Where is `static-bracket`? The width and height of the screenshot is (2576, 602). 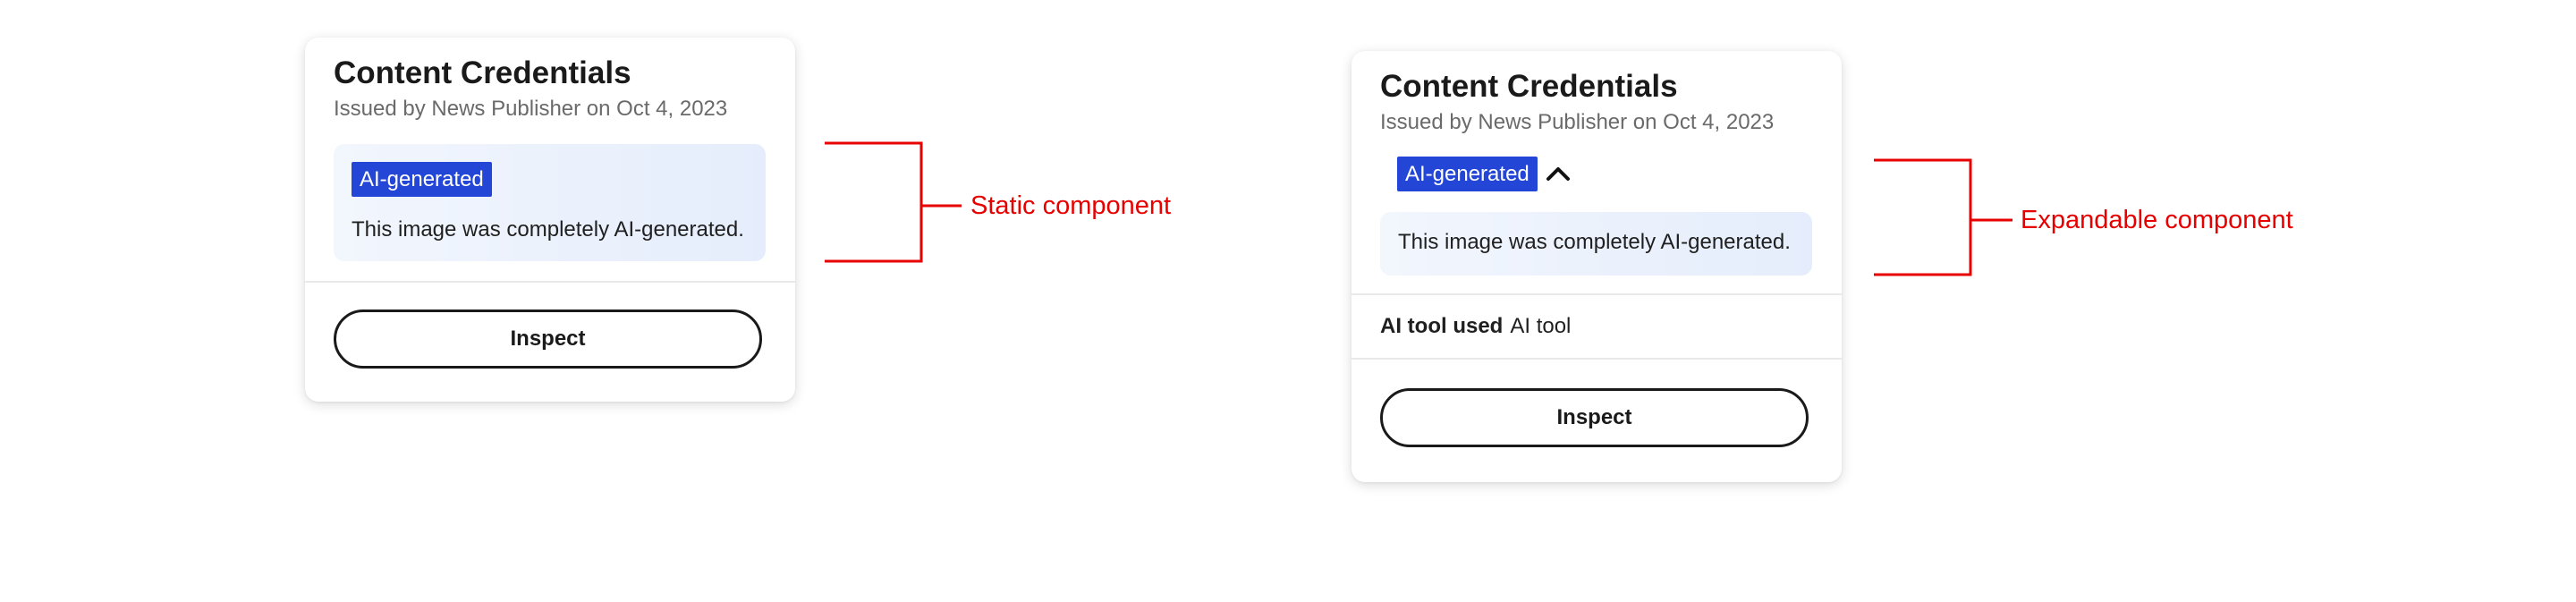 static-bracket is located at coordinates (893, 202).